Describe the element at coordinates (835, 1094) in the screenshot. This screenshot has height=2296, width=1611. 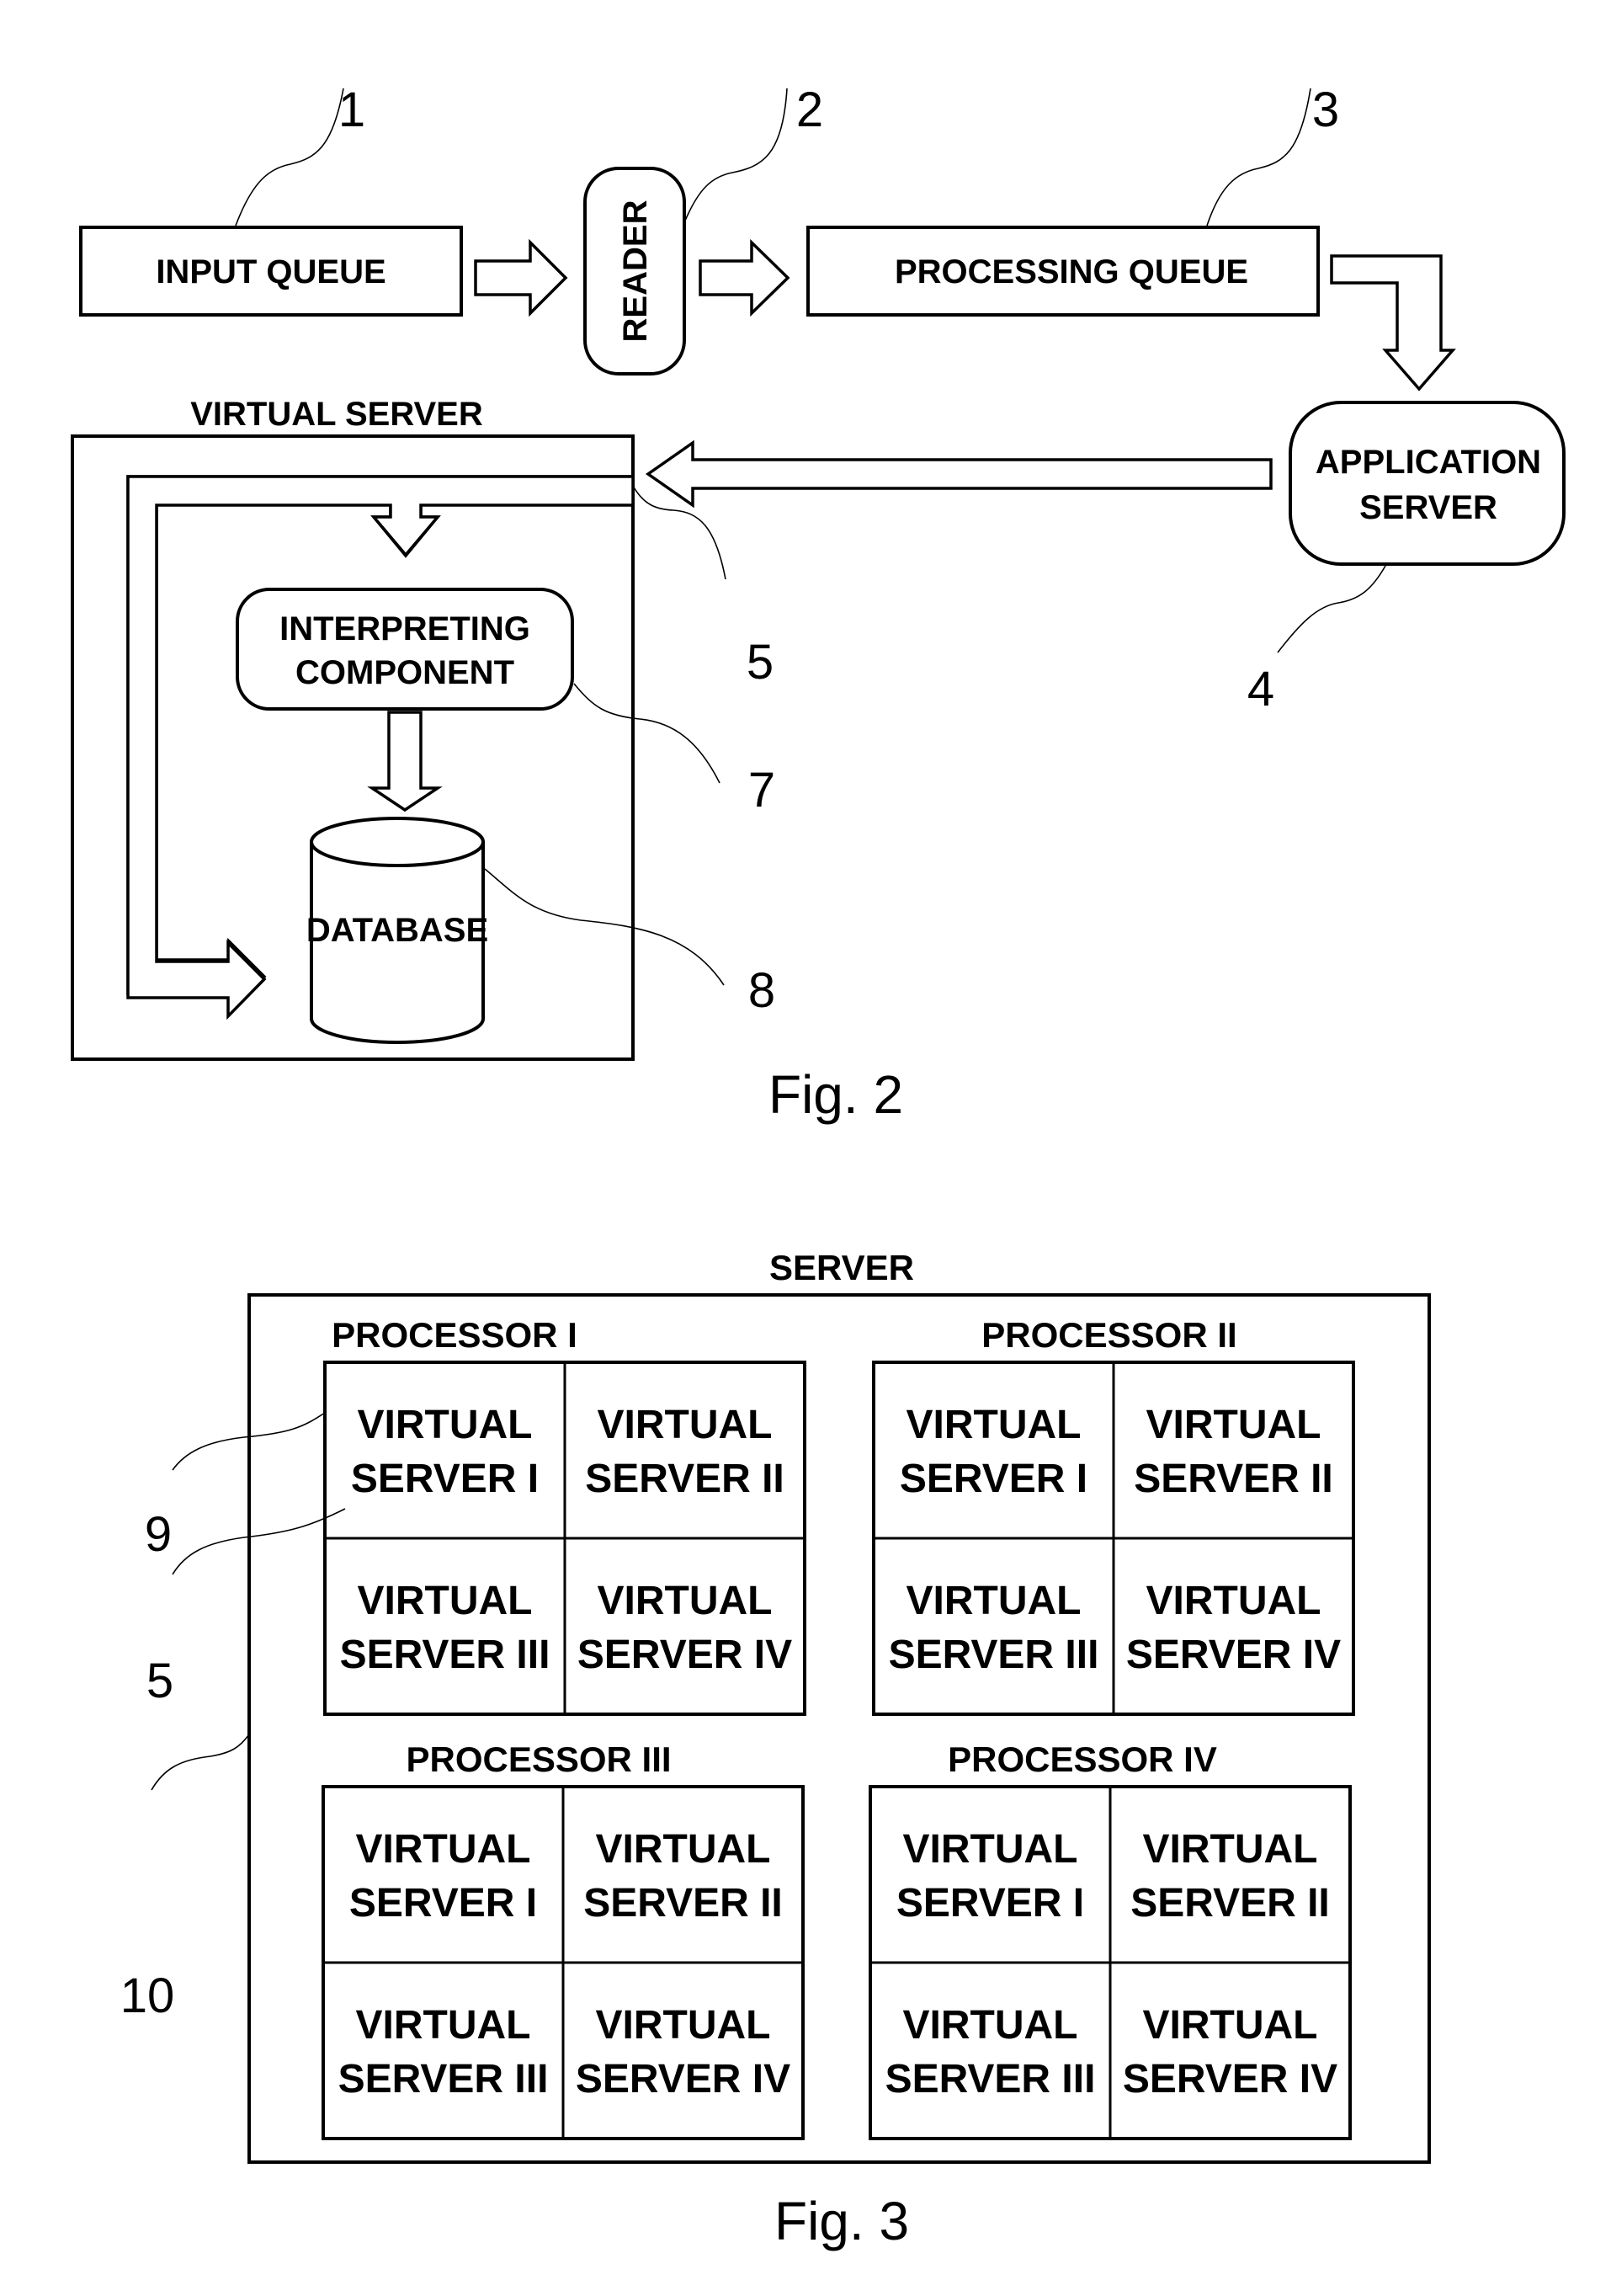
I see `figure-2-caption: Fig. 2` at that location.